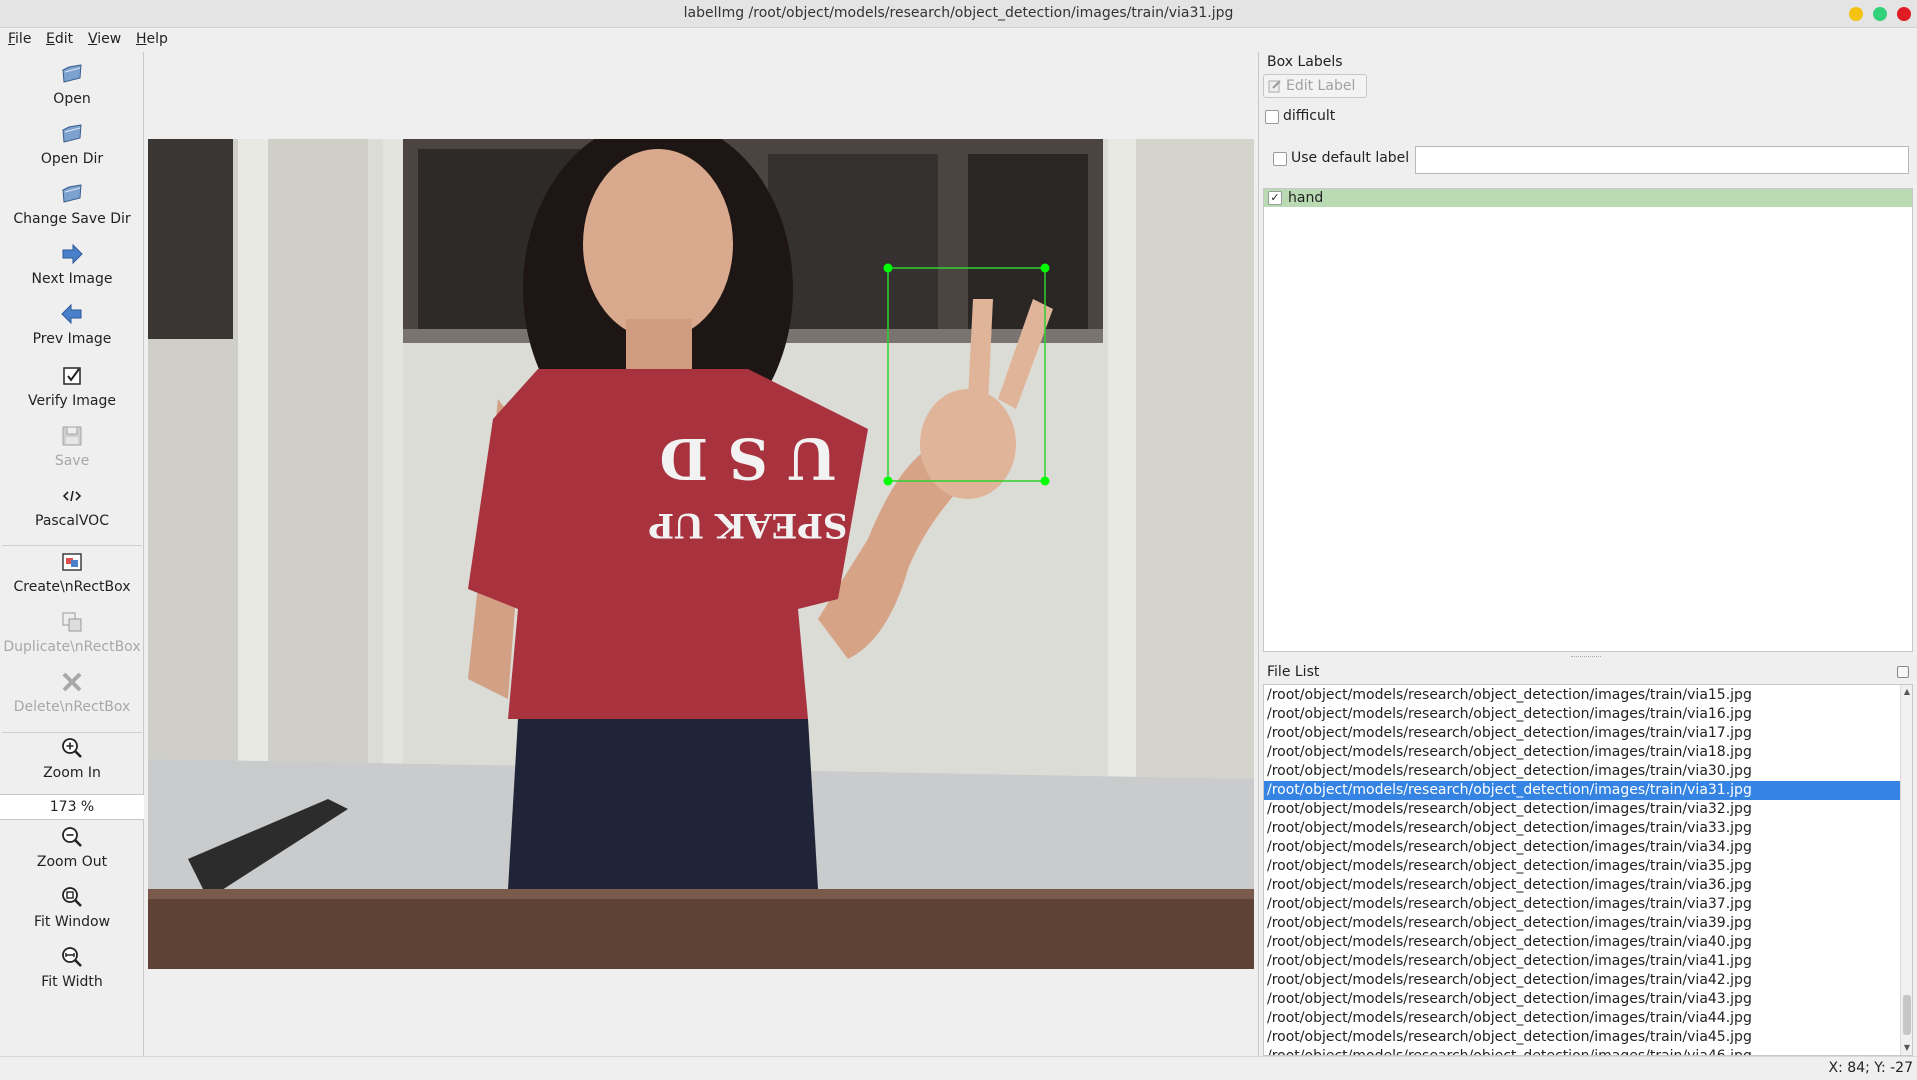 This screenshot has height=1080, width=1917. What do you see at coordinates (748, 458) in the screenshot?
I see `shirt-print-line1: U S D` at bounding box center [748, 458].